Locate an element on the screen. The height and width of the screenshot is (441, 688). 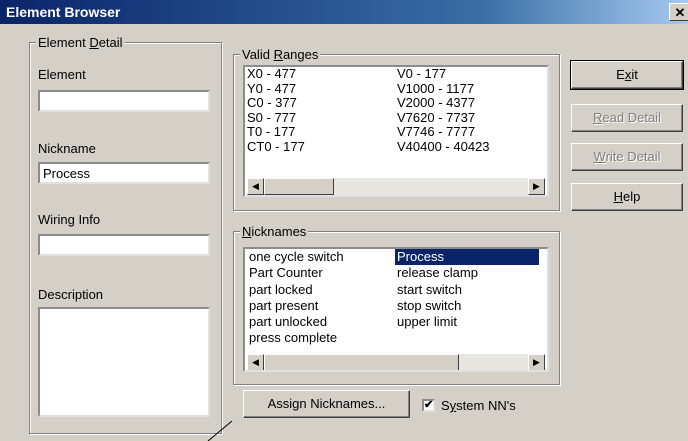
list-item: one cycle switch is located at coordinates (296, 257).